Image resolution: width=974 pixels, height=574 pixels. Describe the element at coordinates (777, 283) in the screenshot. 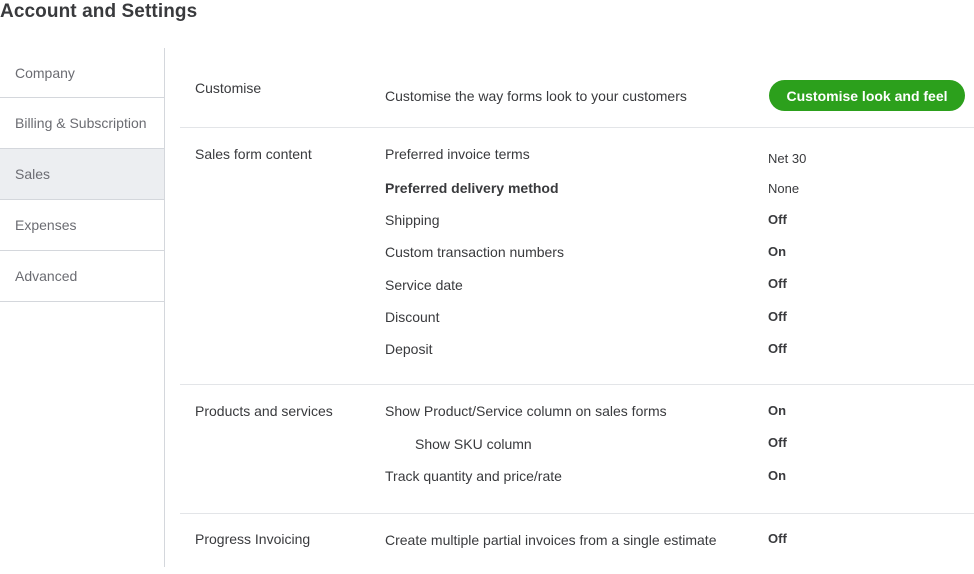

I see `setting-value-service-date: Off` at that location.